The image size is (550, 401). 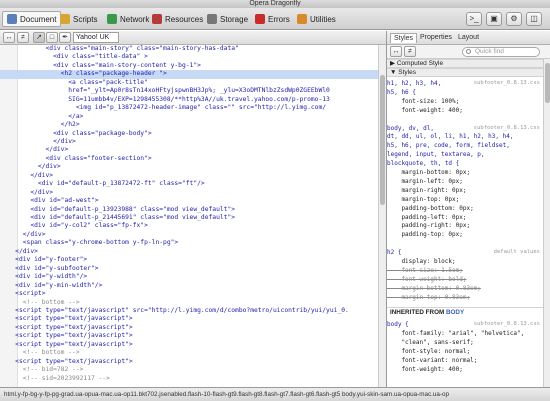 What do you see at coordinates (189, 74) in the screenshot?
I see `dom-node-row: <h2 class="package-header ">` at bounding box center [189, 74].